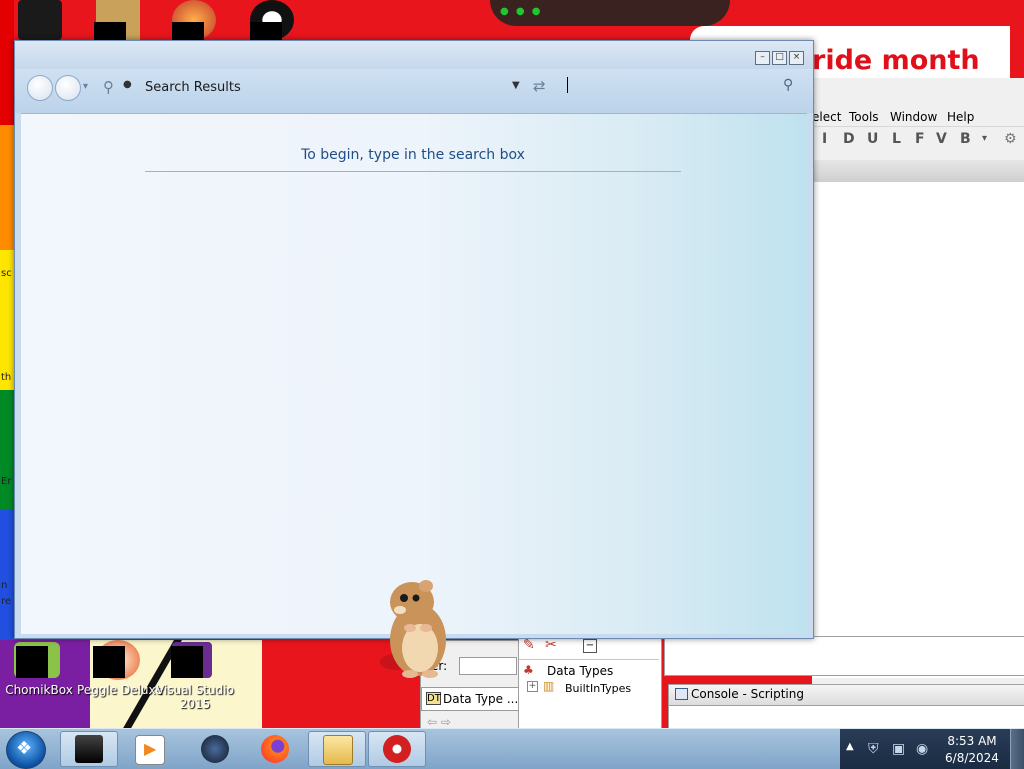  I want to click on collapse-icon: −, so click(590, 646).